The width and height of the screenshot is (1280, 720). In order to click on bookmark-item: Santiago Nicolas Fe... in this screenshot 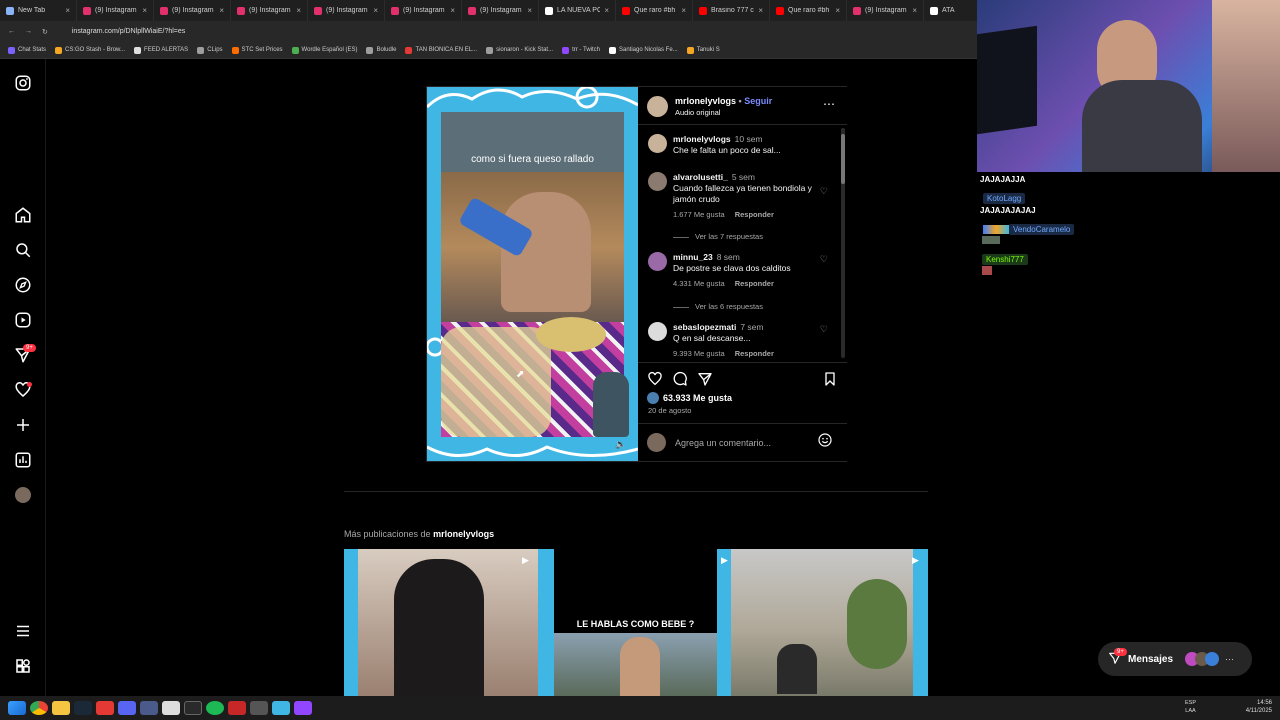, I will do `click(643, 50)`.